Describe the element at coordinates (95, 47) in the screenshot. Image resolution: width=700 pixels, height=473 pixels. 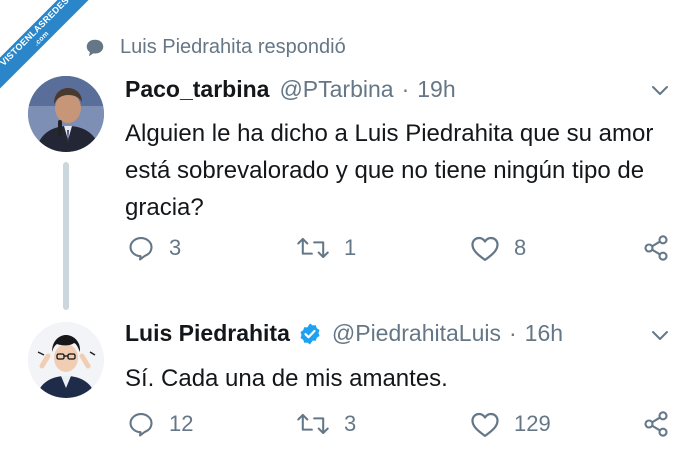
I see `speech-bubble-icon` at that location.